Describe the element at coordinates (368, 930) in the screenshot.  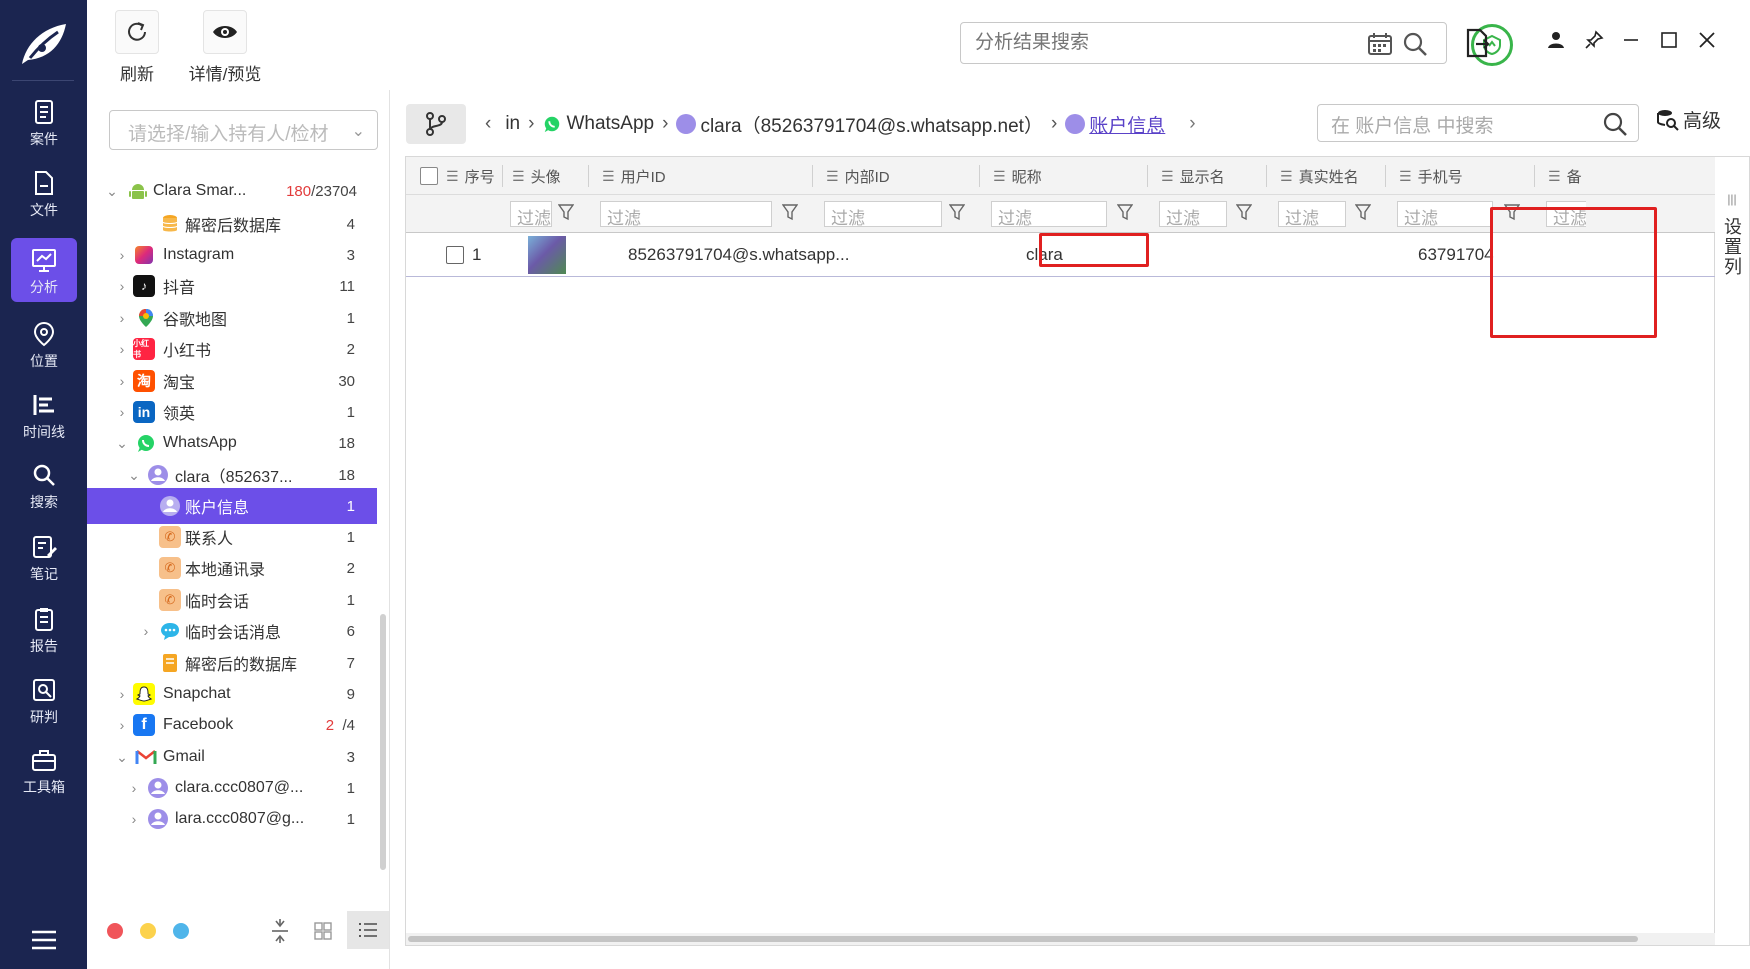
I see `list-view-button` at that location.